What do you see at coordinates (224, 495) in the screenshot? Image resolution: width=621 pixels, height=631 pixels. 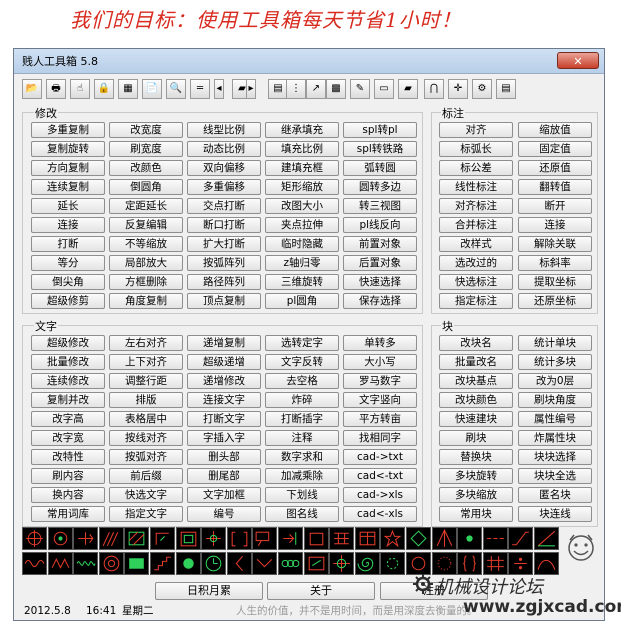 I see `text-button: 文字加框` at bounding box center [224, 495].